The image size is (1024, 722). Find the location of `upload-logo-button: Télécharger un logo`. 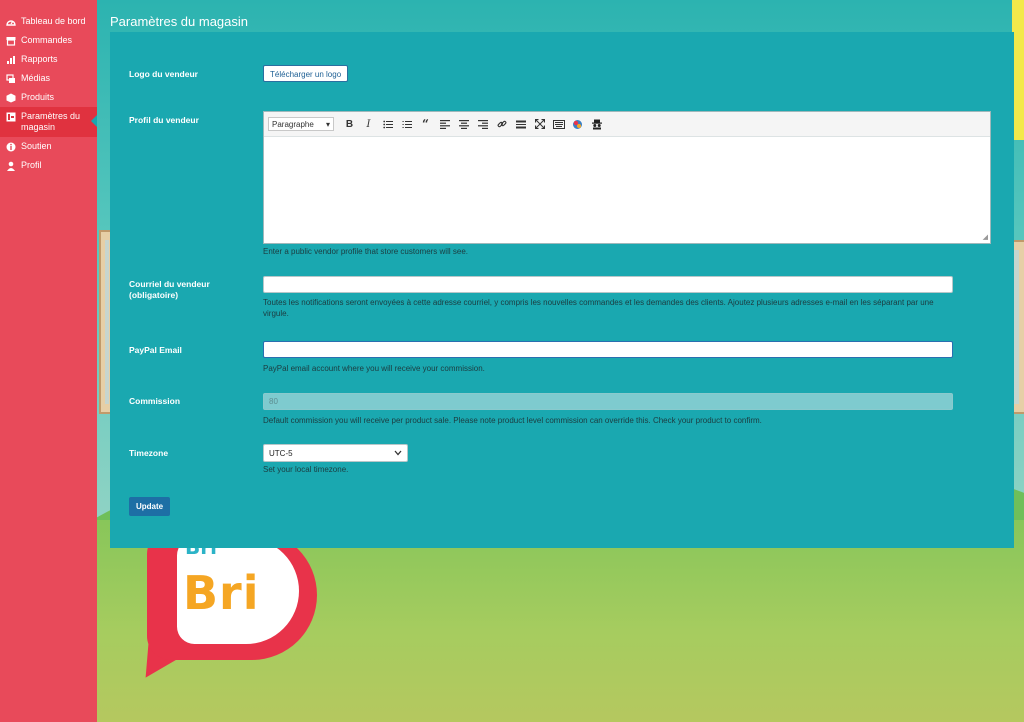

upload-logo-button: Télécharger un logo is located at coordinates (306, 73).